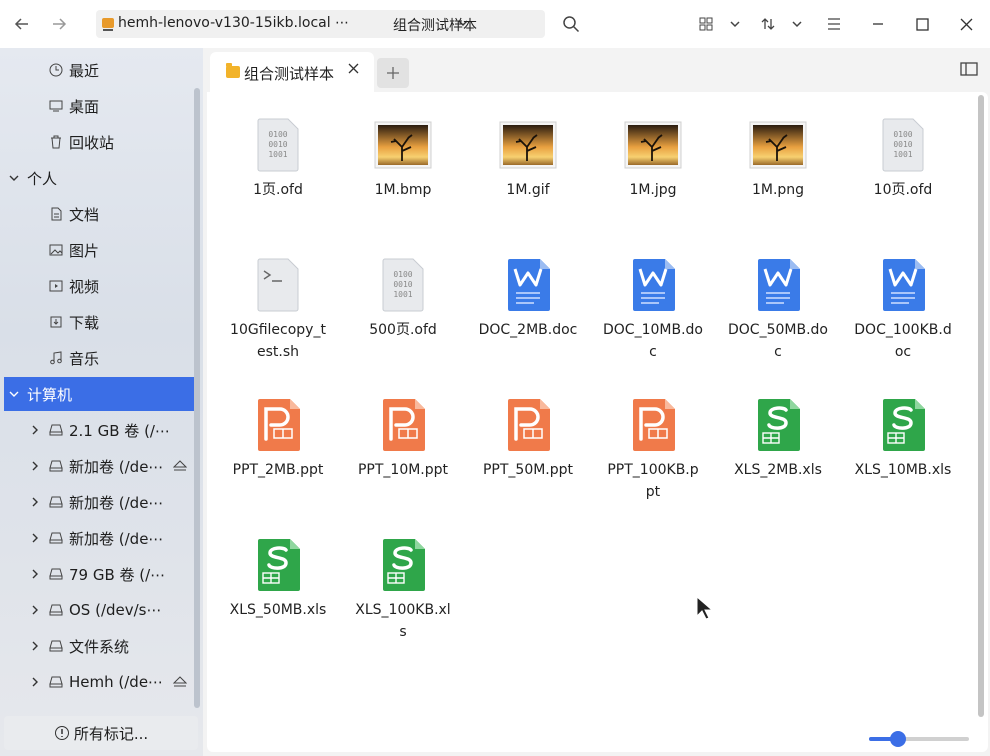 The image size is (990, 756). Describe the element at coordinates (99, 538) in the screenshot. I see `sidebar-item-new-volume-3: 新加卷 (/de⋯` at that location.